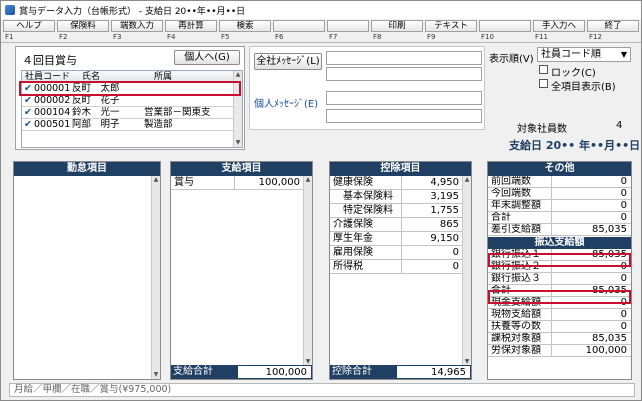  Describe the element at coordinates (397, 26) in the screenshot. I see `print-button: 印刷` at that location.